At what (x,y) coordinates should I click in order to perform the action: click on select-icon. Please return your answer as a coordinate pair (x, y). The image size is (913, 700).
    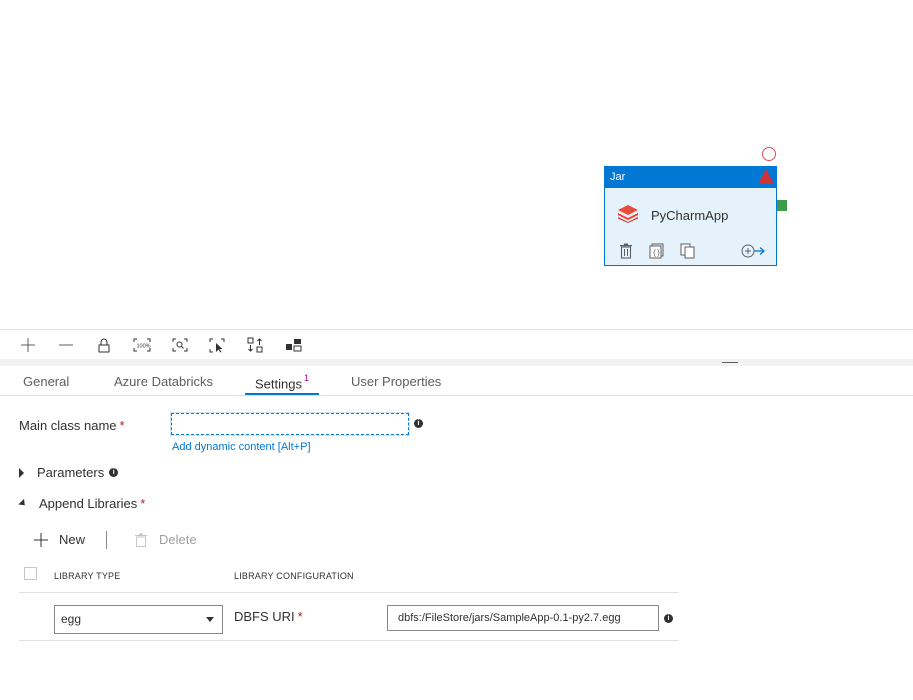
    Looking at the image, I should click on (217, 345).